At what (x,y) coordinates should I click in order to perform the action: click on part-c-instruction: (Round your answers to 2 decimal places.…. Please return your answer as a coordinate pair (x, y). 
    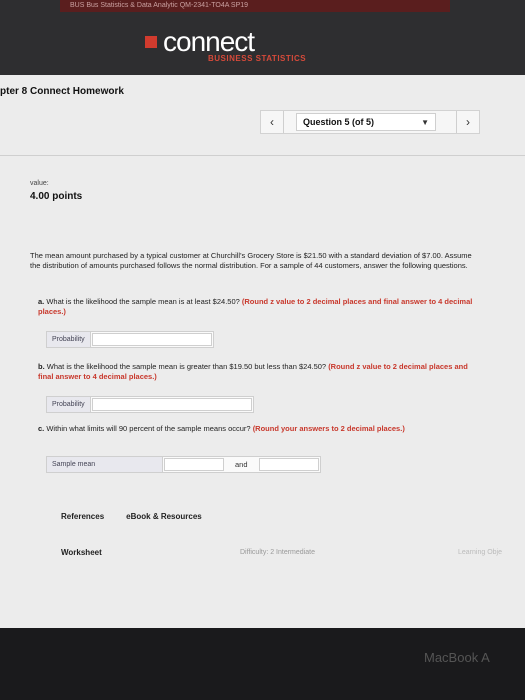
    Looking at the image, I should click on (328, 428).